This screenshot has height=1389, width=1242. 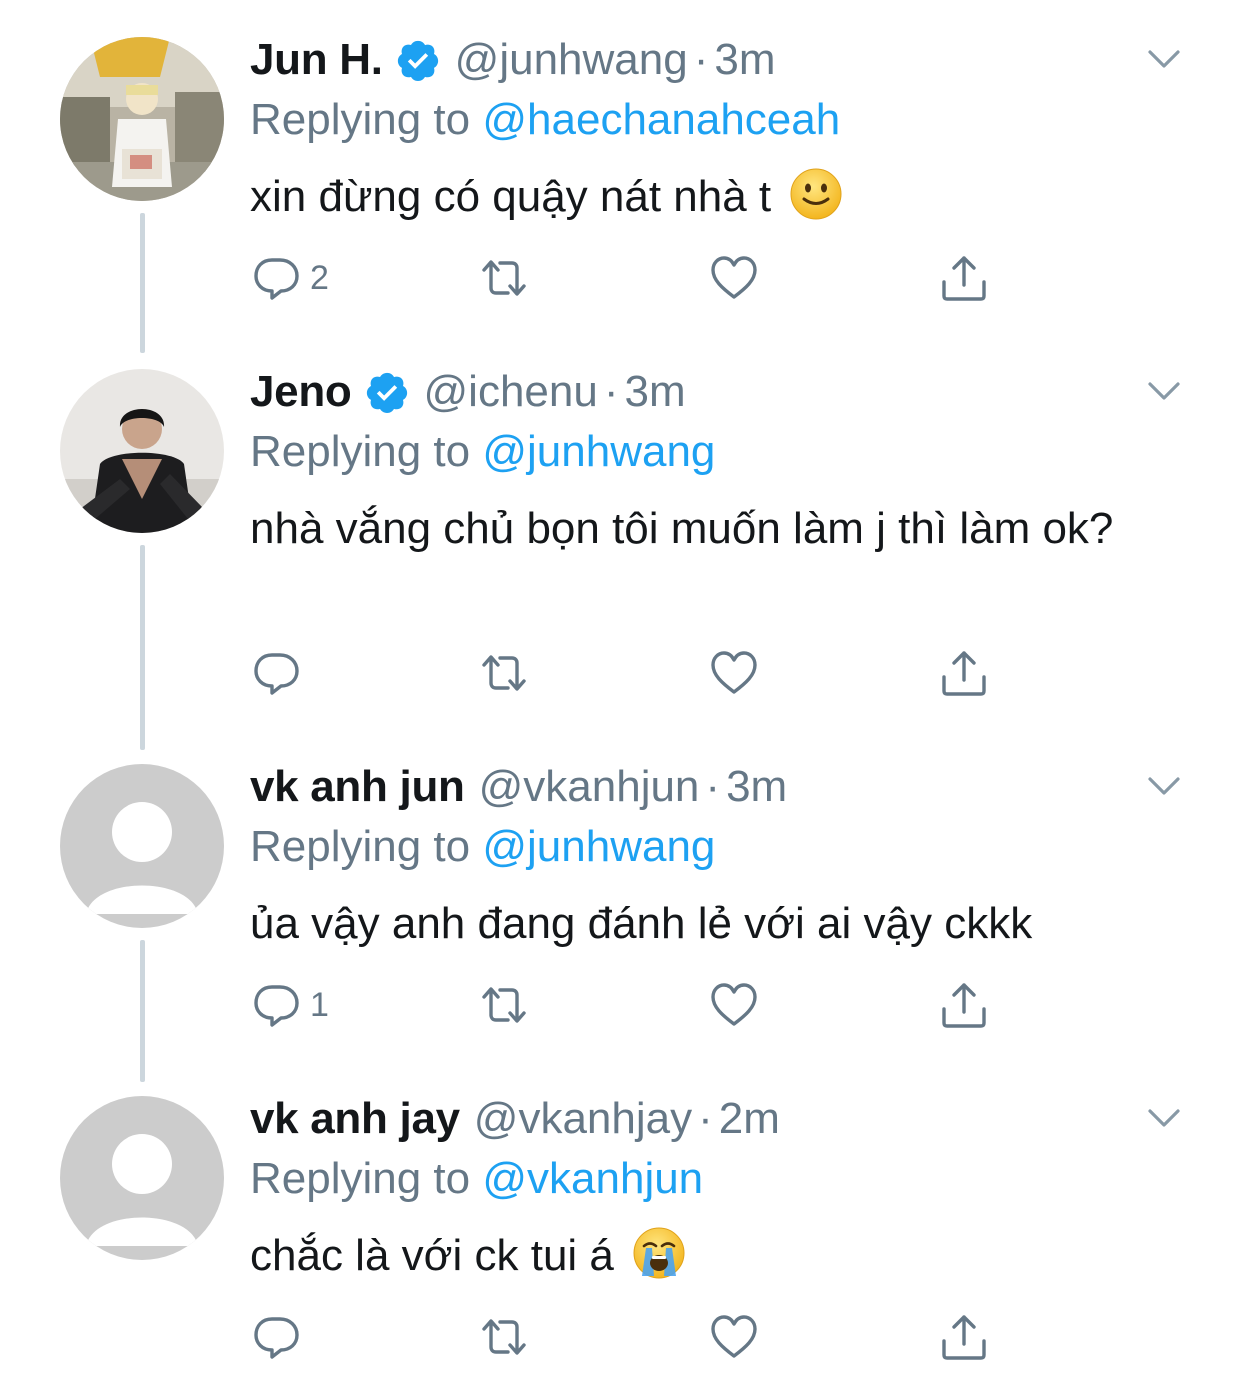 What do you see at coordinates (357, 787) in the screenshot?
I see `display-name: vk anh jun` at bounding box center [357, 787].